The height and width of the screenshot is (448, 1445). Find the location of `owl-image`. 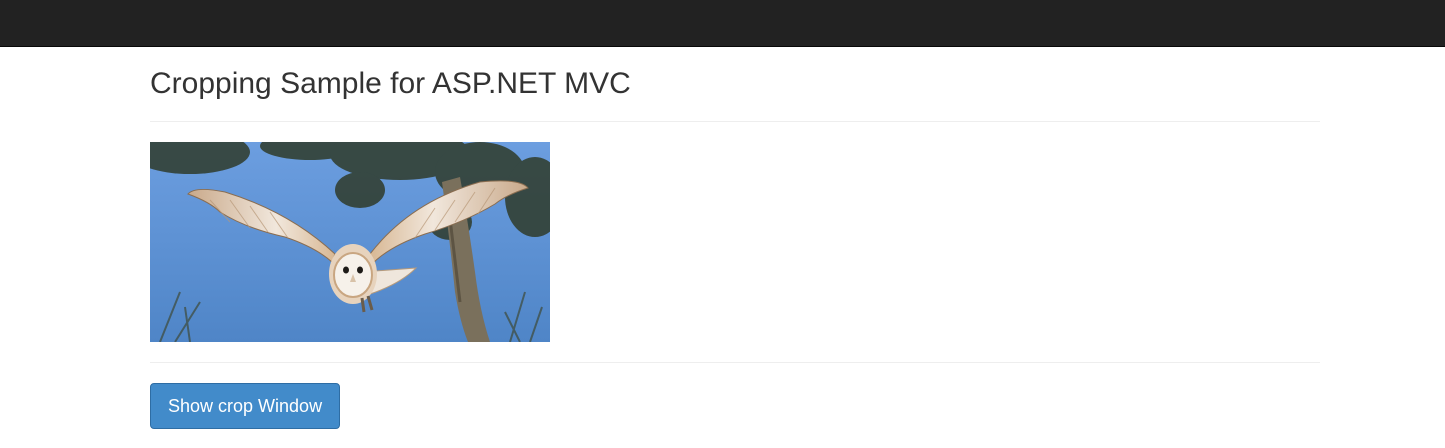

owl-image is located at coordinates (350, 242).